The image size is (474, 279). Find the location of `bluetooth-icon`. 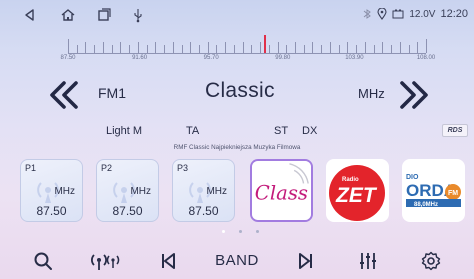

bluetooth-icon is located at coordinates (368, 14).